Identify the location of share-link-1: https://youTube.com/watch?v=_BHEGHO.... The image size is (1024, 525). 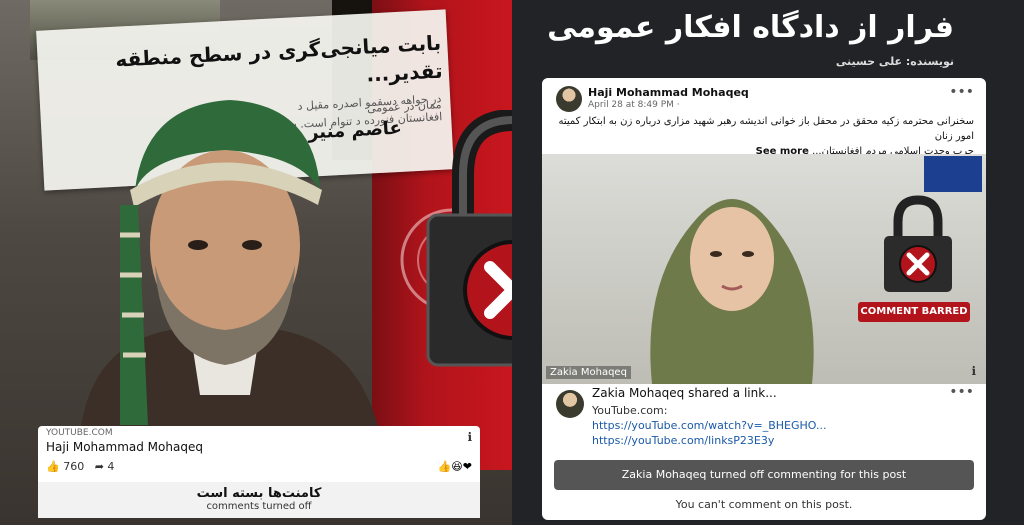
(709, 425).